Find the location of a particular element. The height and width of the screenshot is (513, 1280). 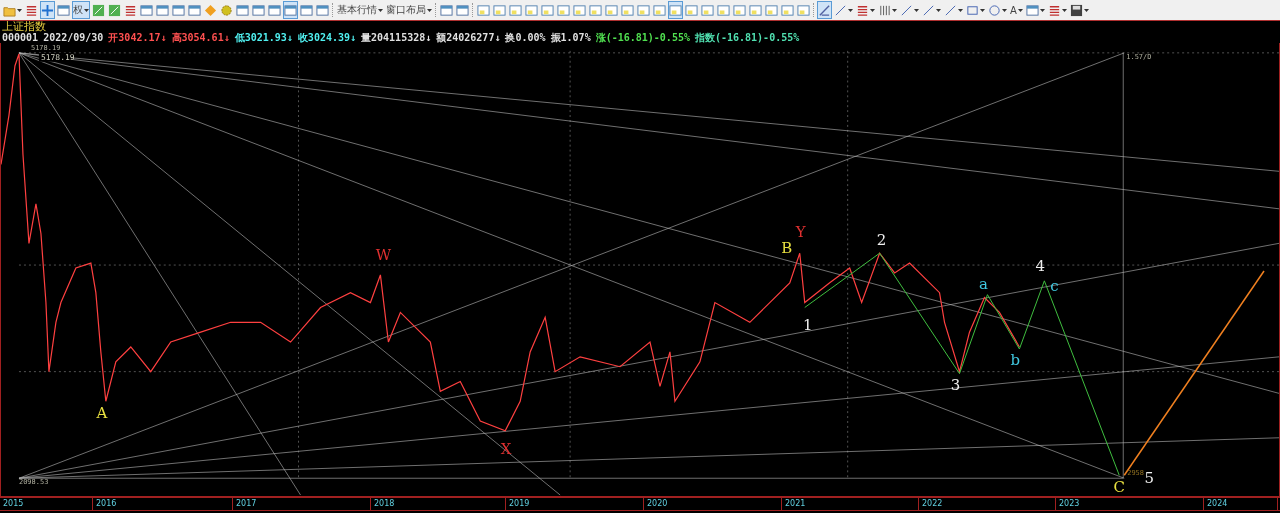

quote-value: 开3042.17↓ is located at coordinates (137, 37).